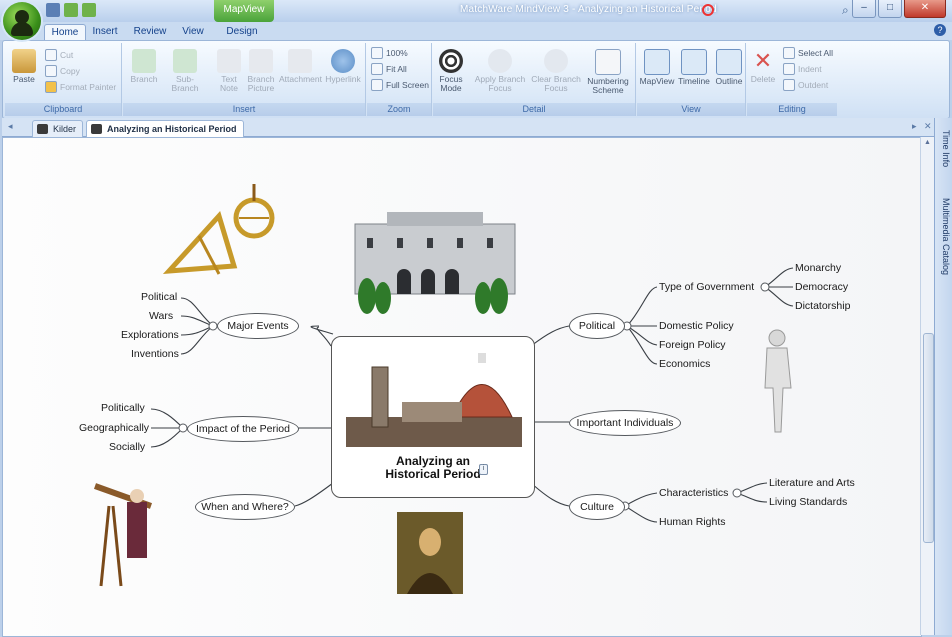 This screenshot has width=952, height=637. What do you see at coordinates (928, 126) in the screenshot?
I see `close-document-icon: ✕` at bounding box center [928, 126].